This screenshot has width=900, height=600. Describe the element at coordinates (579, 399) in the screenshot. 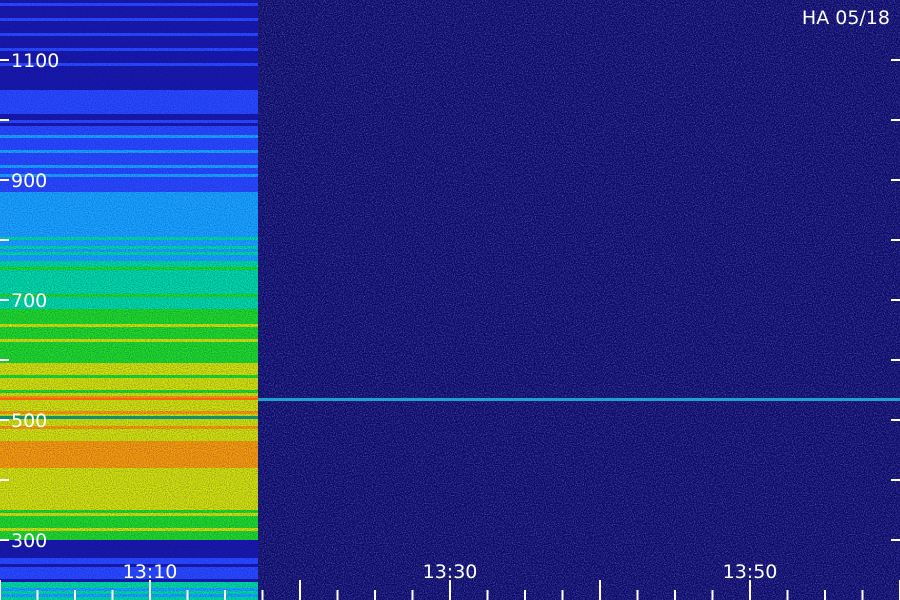

I see `narrowband-line` at that location.